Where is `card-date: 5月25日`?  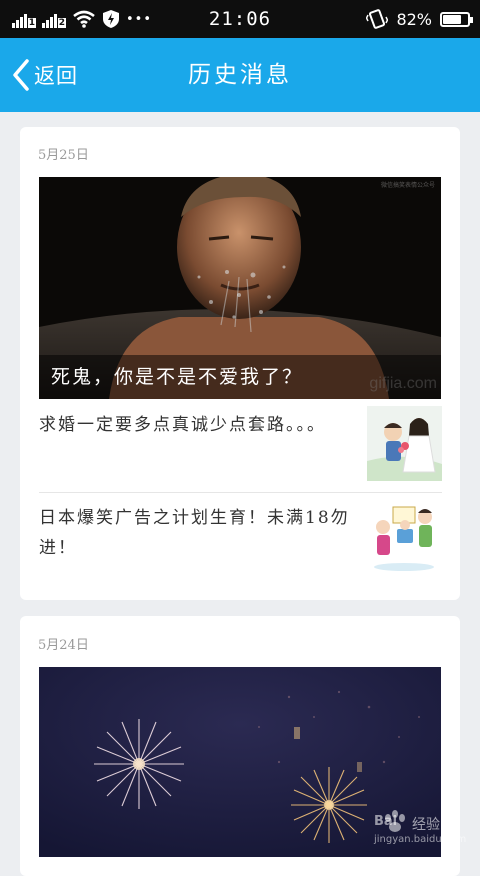
card-date: 5月25日 is located at coordinates (63, 155).